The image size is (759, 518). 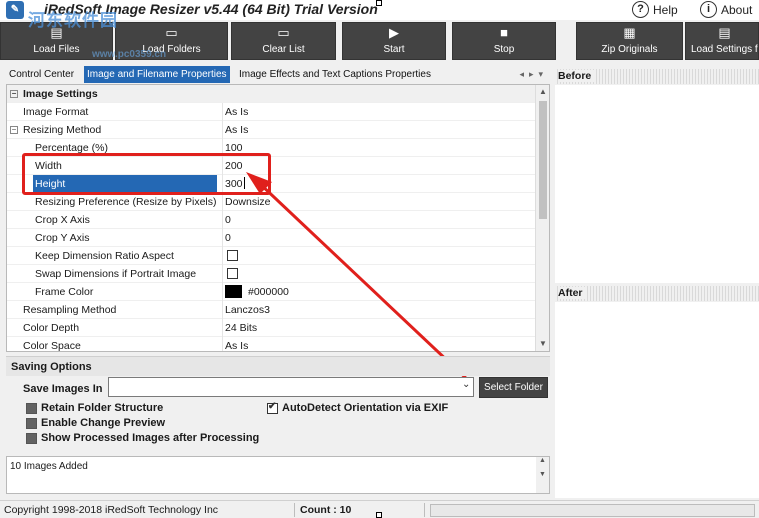 What do you see at coordinates (232, 255) in the screenshot?
I see `keep-ratio-checkbox` at bounding box center [232, 255].